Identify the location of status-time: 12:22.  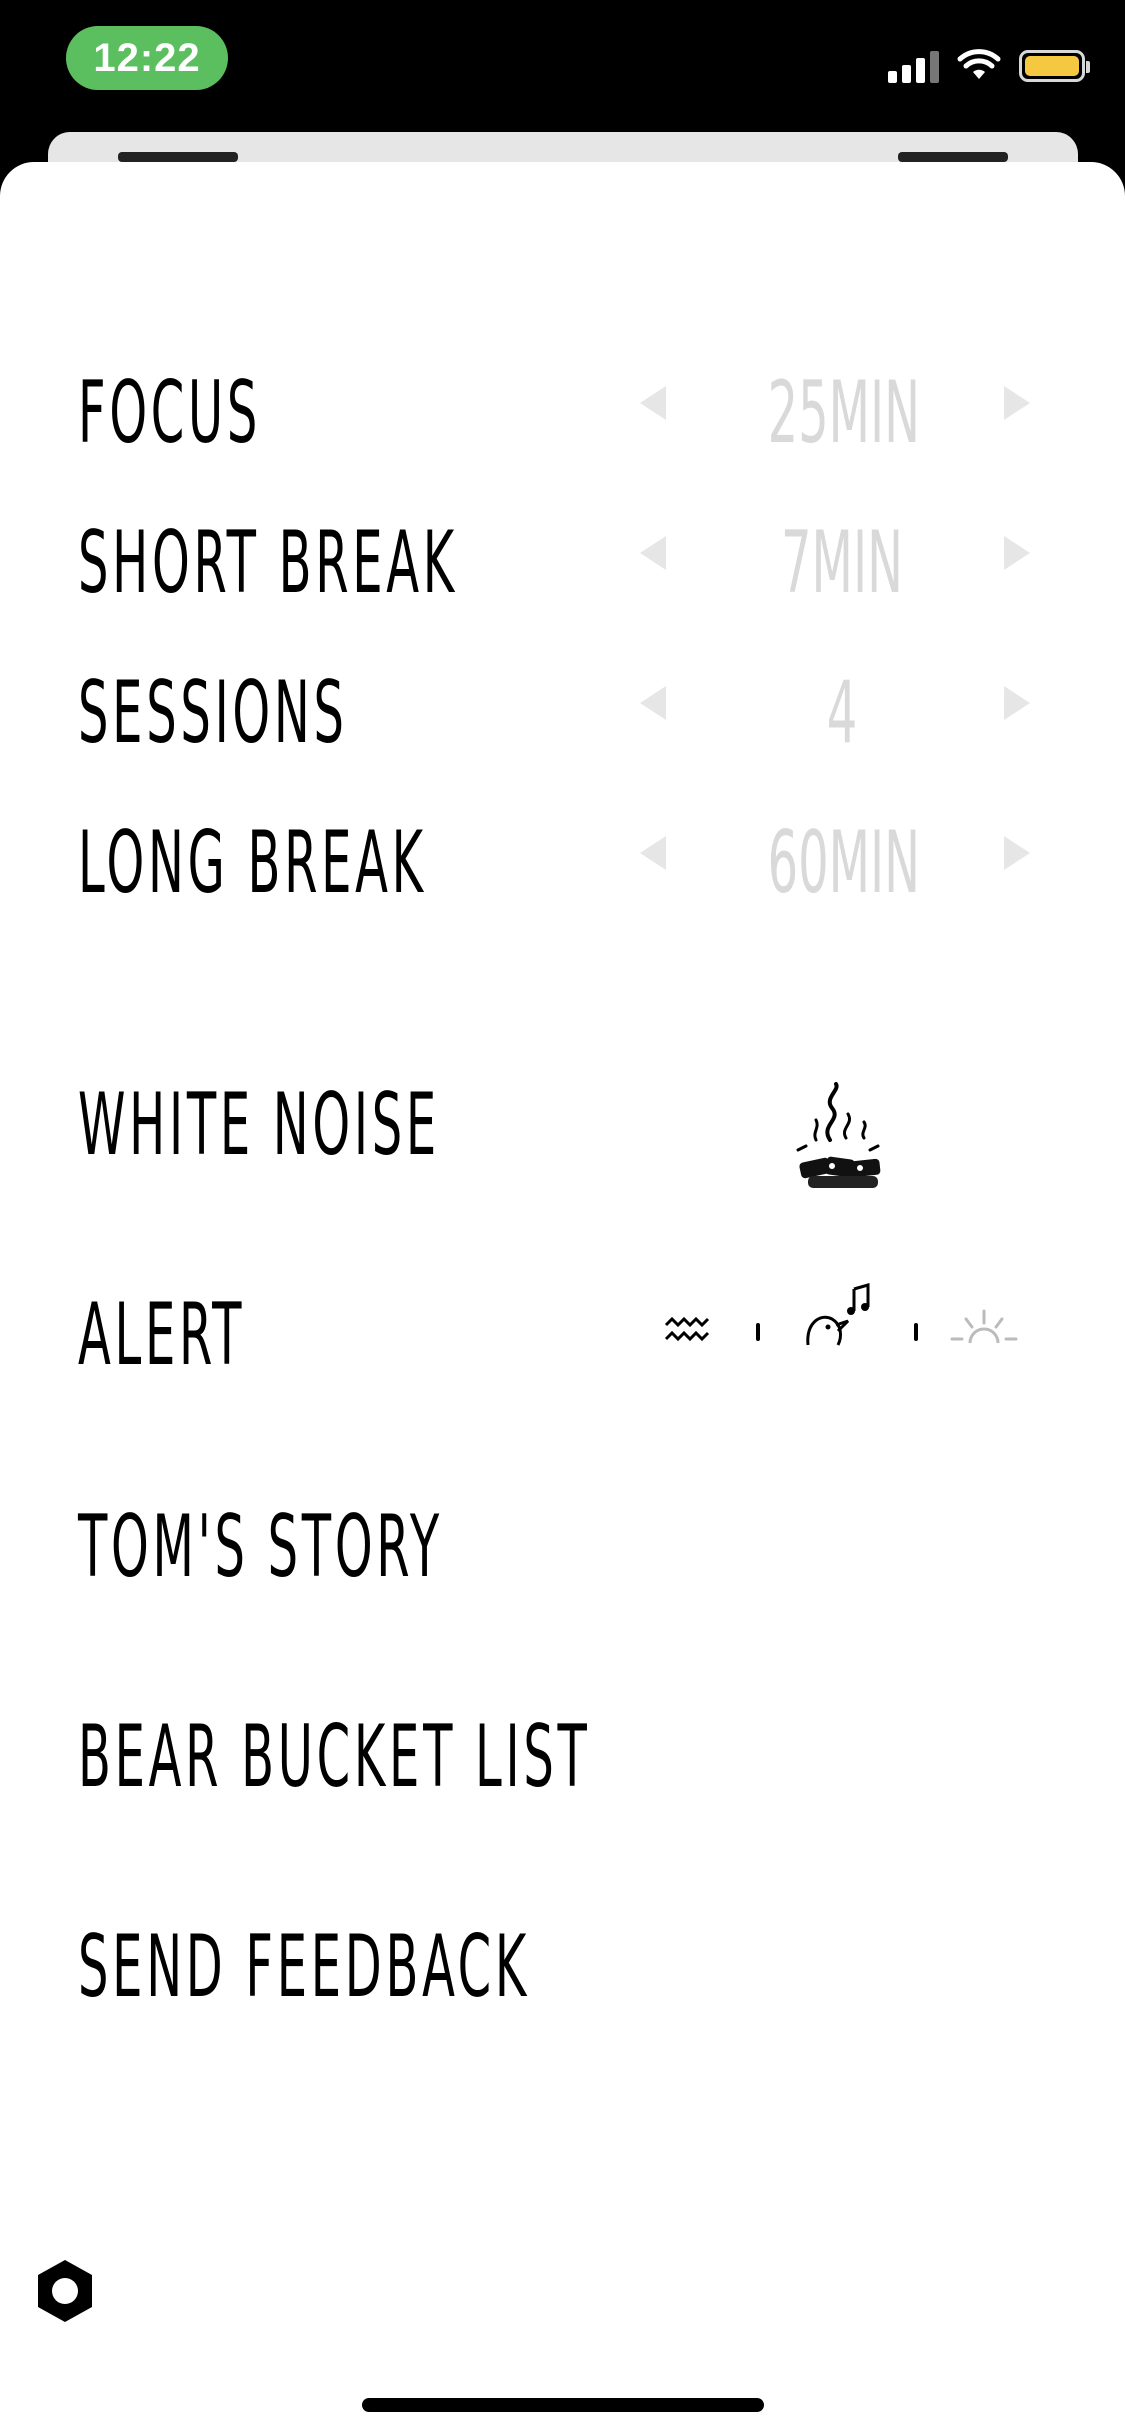
(147, 58).